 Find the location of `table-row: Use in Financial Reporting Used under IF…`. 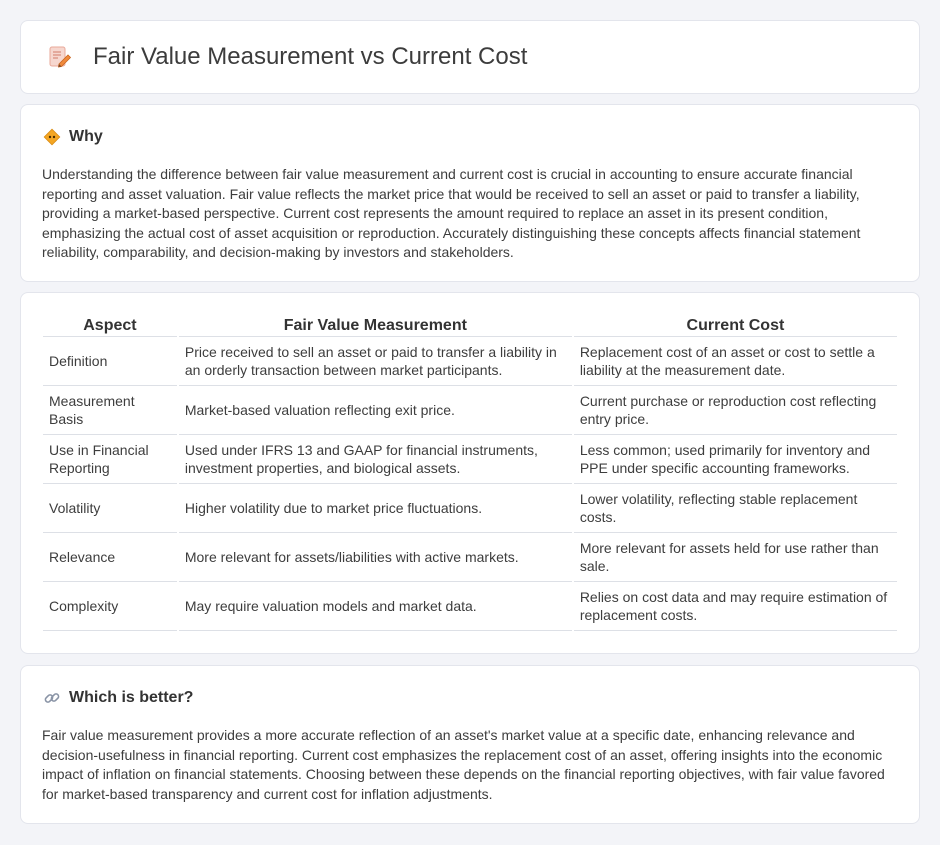

table-row: Use in Financial Reporting Used under IF… is located at coordinates (470, 459).